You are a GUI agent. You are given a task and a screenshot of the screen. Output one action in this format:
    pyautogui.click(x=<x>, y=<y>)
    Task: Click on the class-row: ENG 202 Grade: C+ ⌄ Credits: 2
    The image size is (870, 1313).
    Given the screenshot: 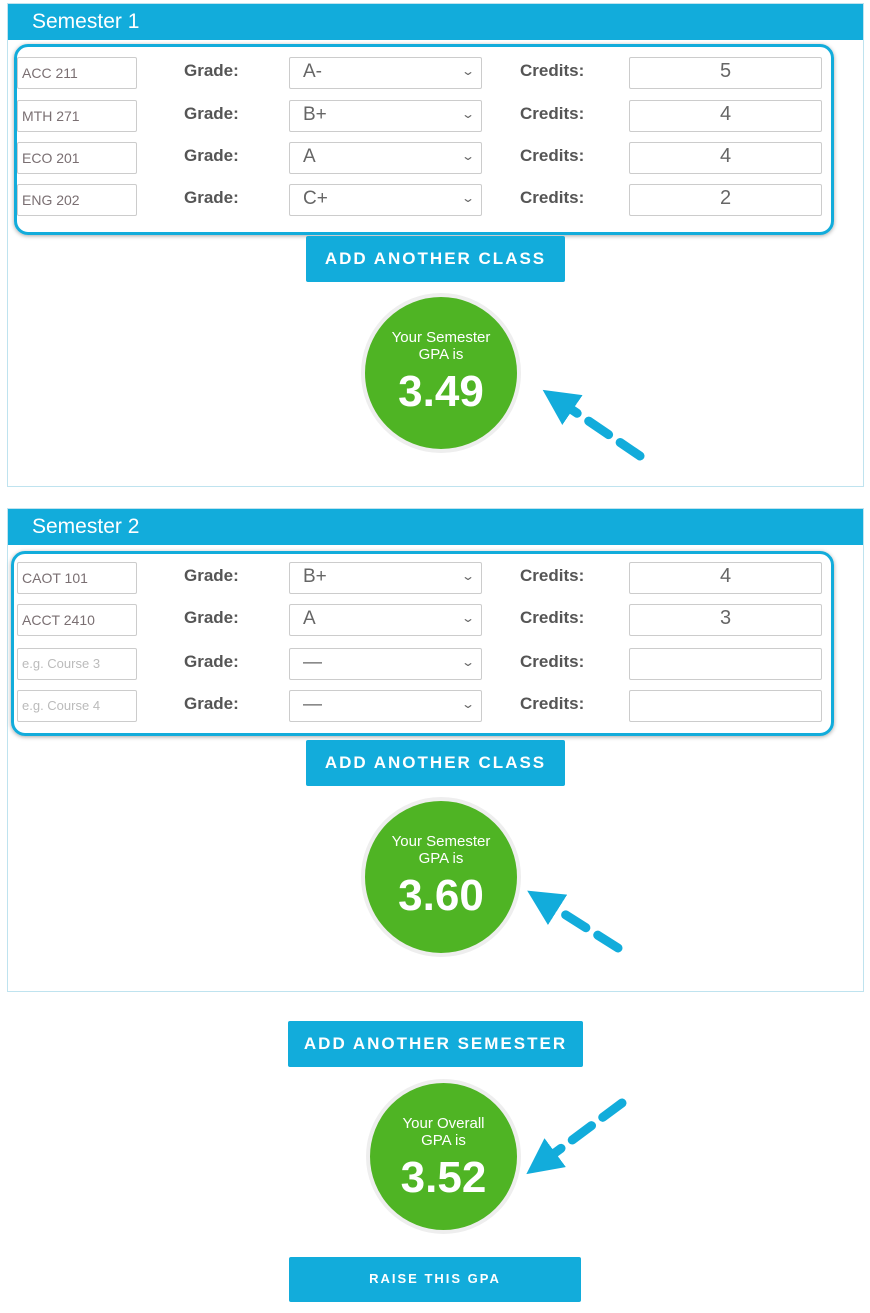 What is the action you would take?
    pyautogui.click(x=435, y=200)
    